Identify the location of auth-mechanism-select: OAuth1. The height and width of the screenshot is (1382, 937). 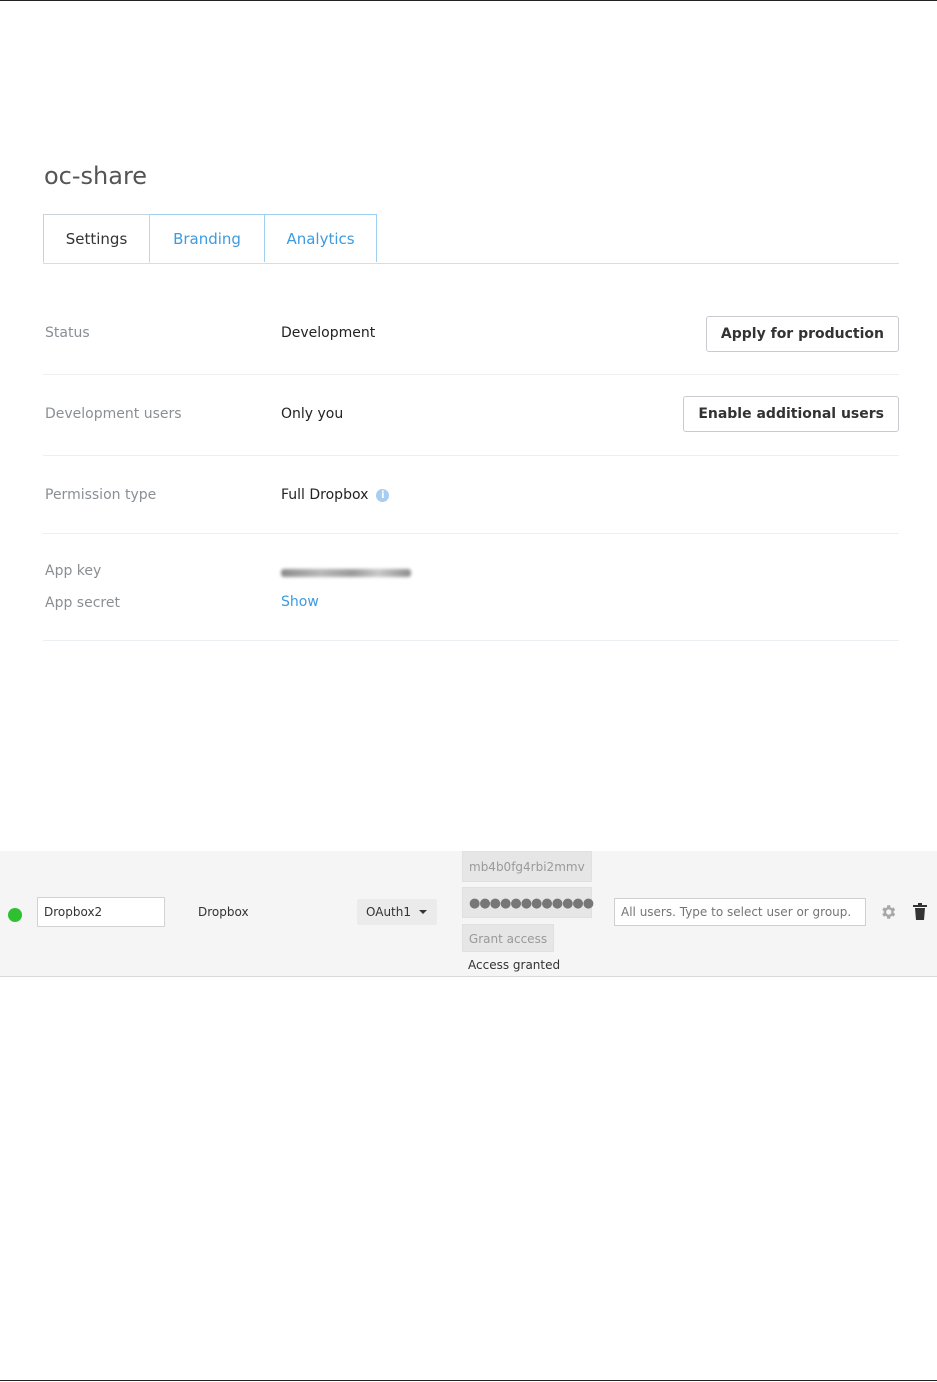
(397, 912).